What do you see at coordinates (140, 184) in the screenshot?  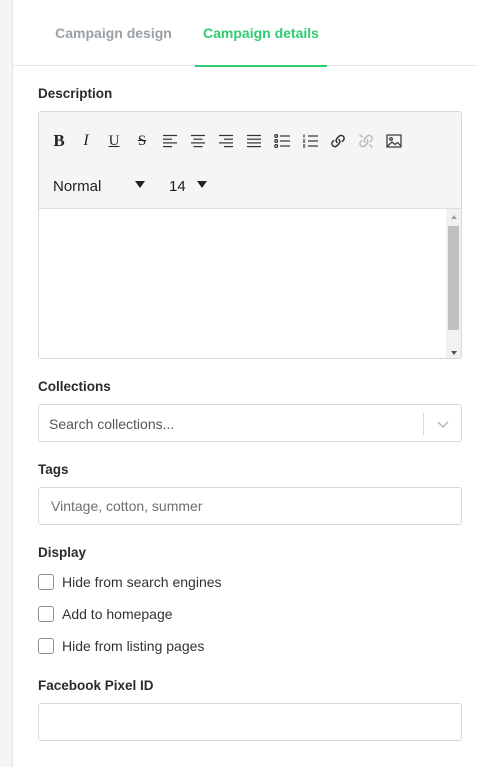 I see `format-caret-icon` at bounding box center [140, 184].